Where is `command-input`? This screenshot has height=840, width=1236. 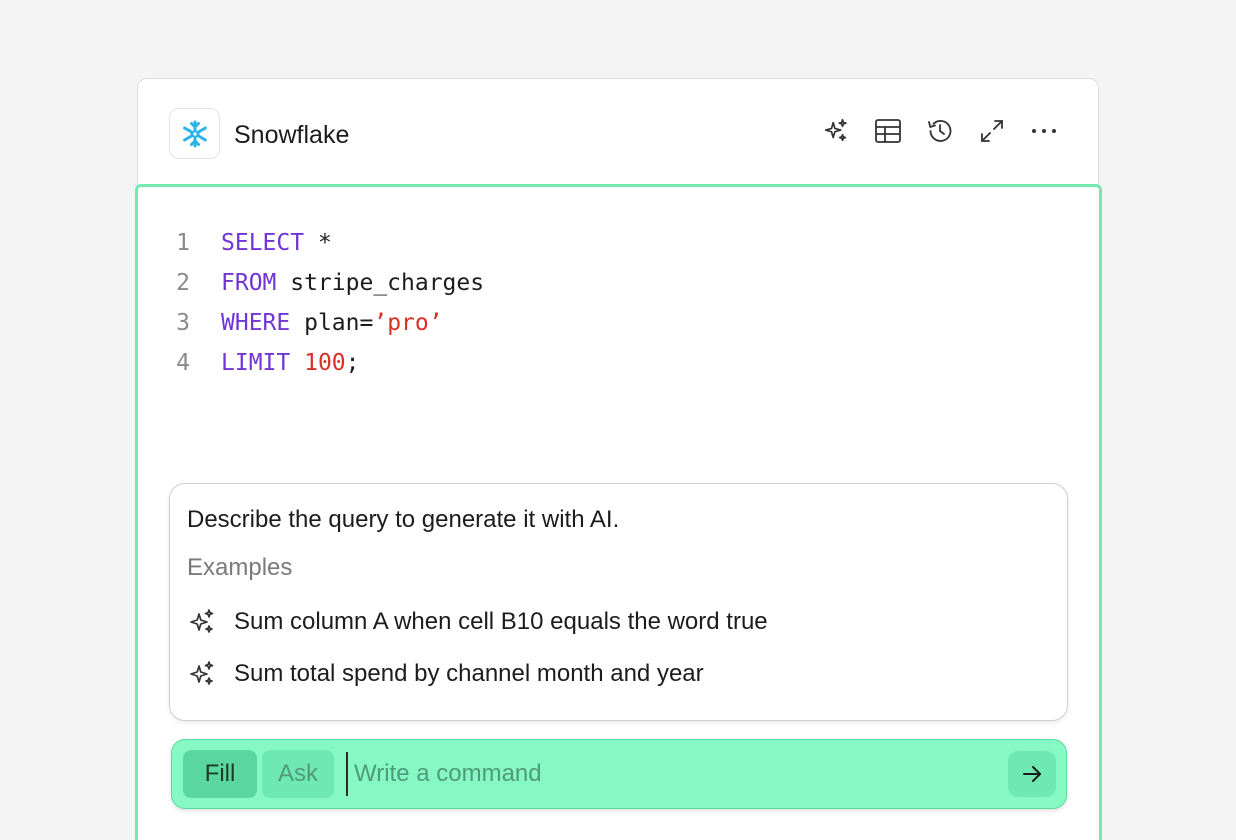 command-input is located at coordinates (671, 774).